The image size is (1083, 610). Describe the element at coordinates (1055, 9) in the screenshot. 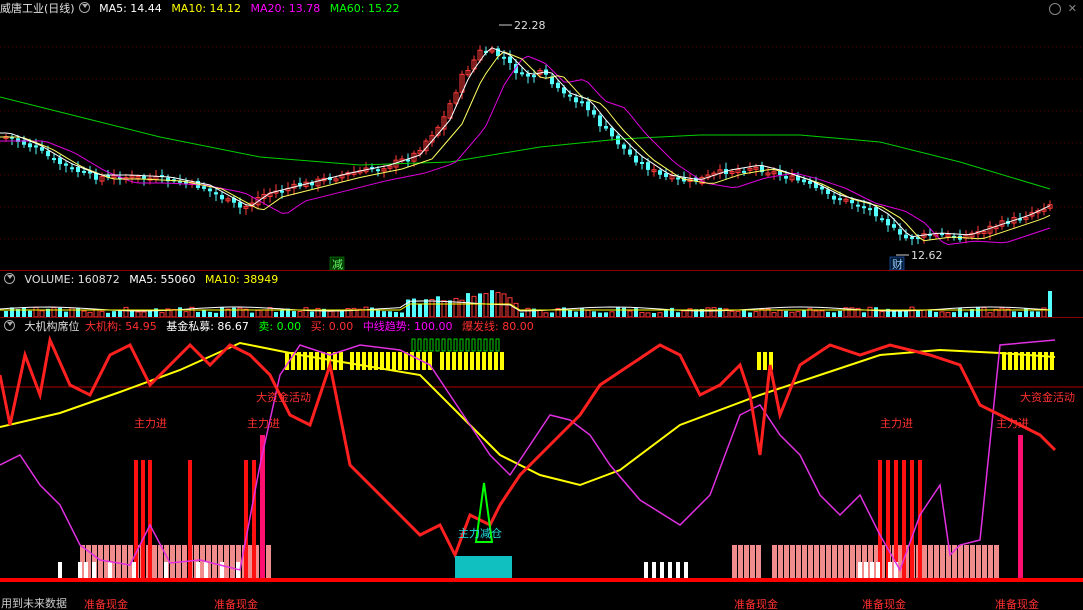

I see `collapse-icon` at that location.